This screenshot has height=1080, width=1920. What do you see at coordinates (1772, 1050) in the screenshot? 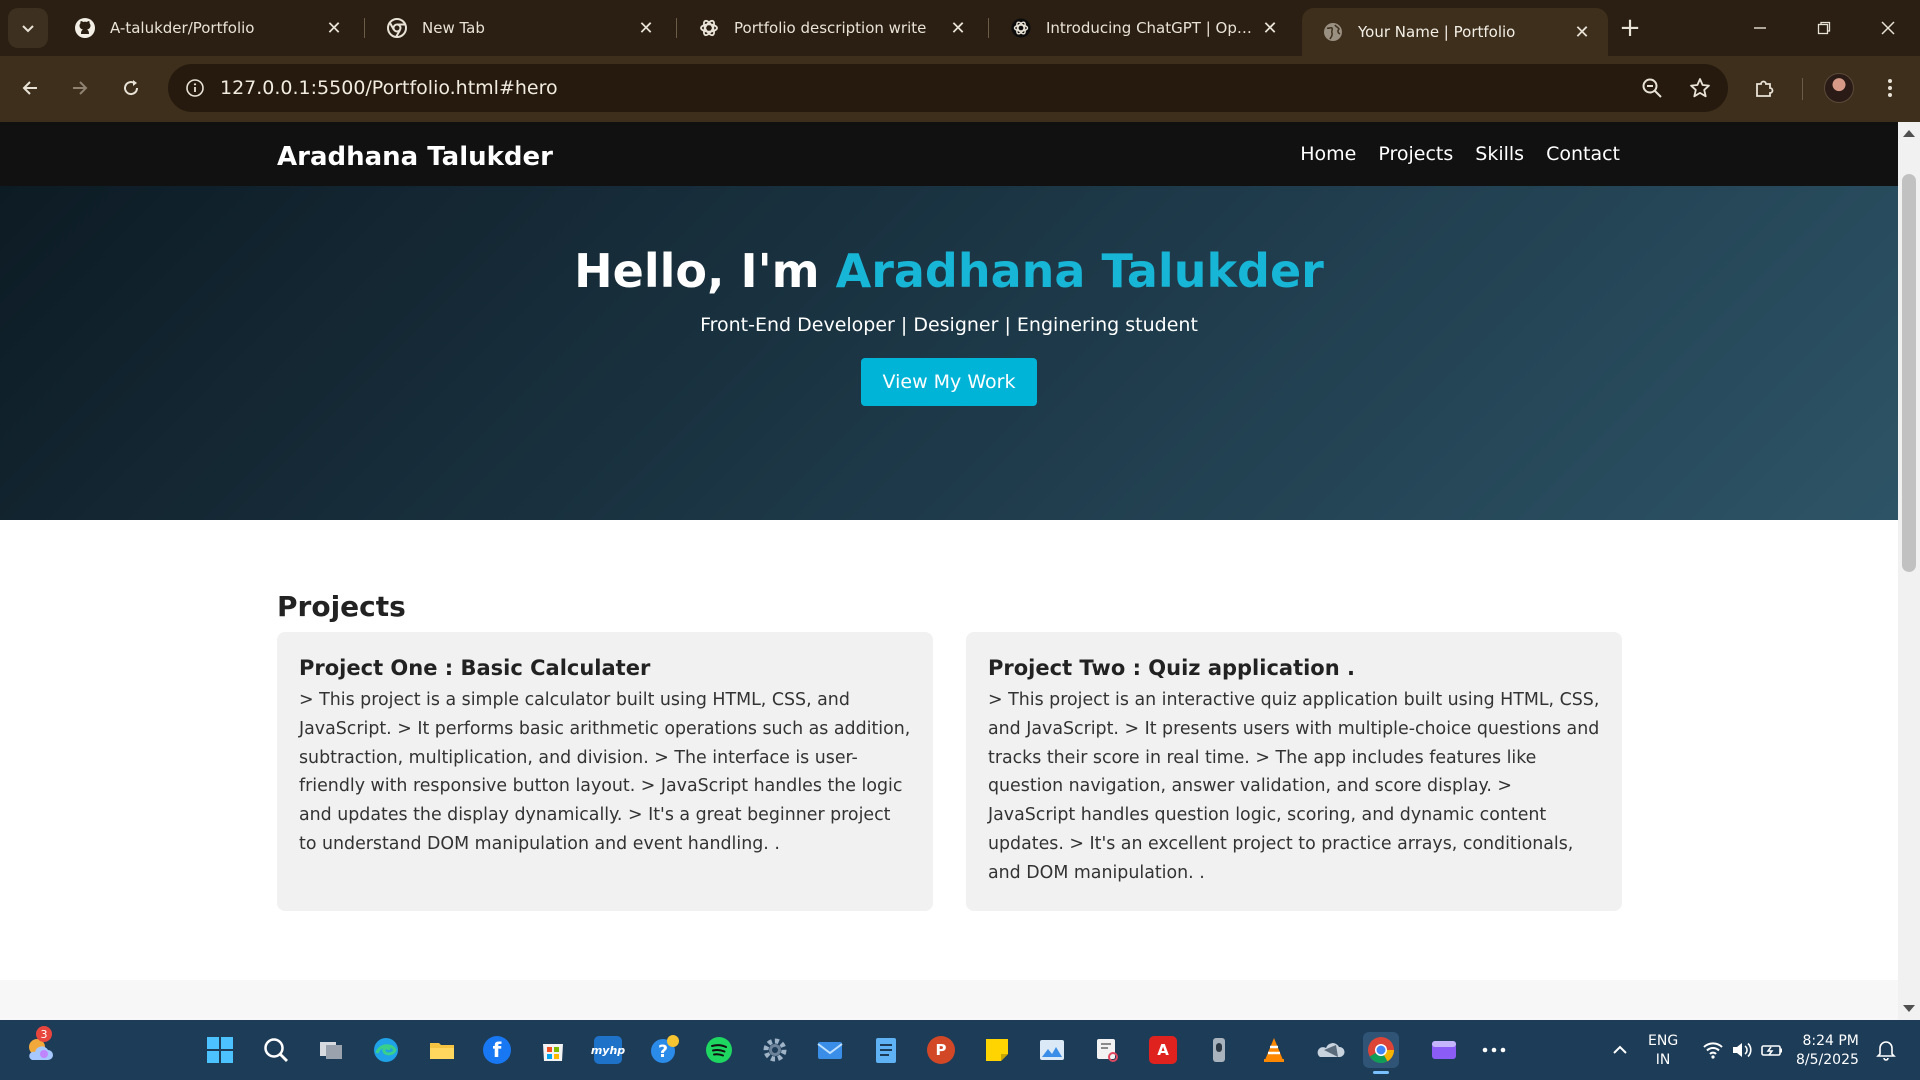
I see `battery-icon` at bounding box center [1772, 1050].